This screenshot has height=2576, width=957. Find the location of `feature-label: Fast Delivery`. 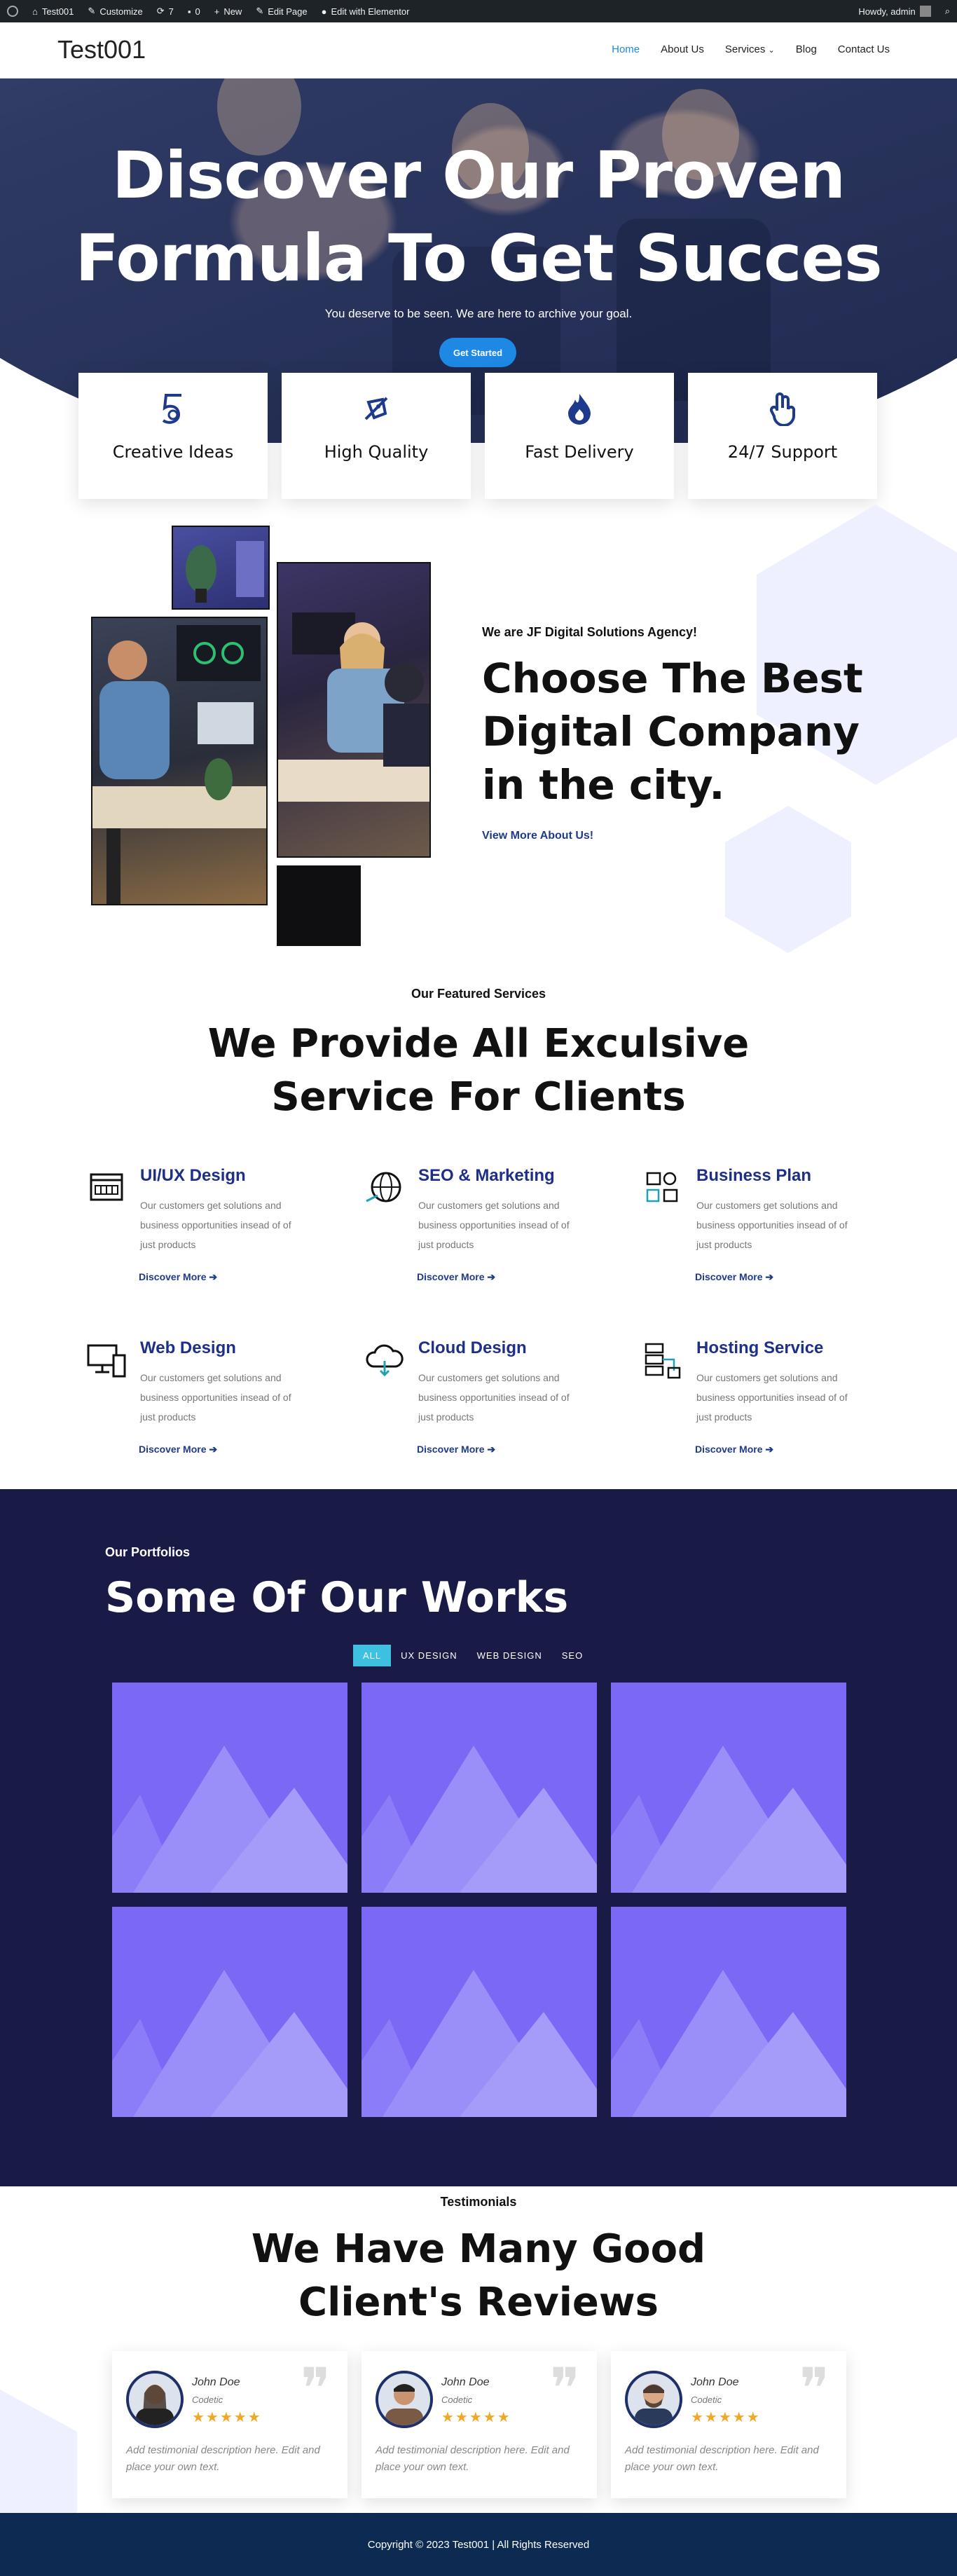

feature-label: Fast Delivery is located at coordinates (579, 452).